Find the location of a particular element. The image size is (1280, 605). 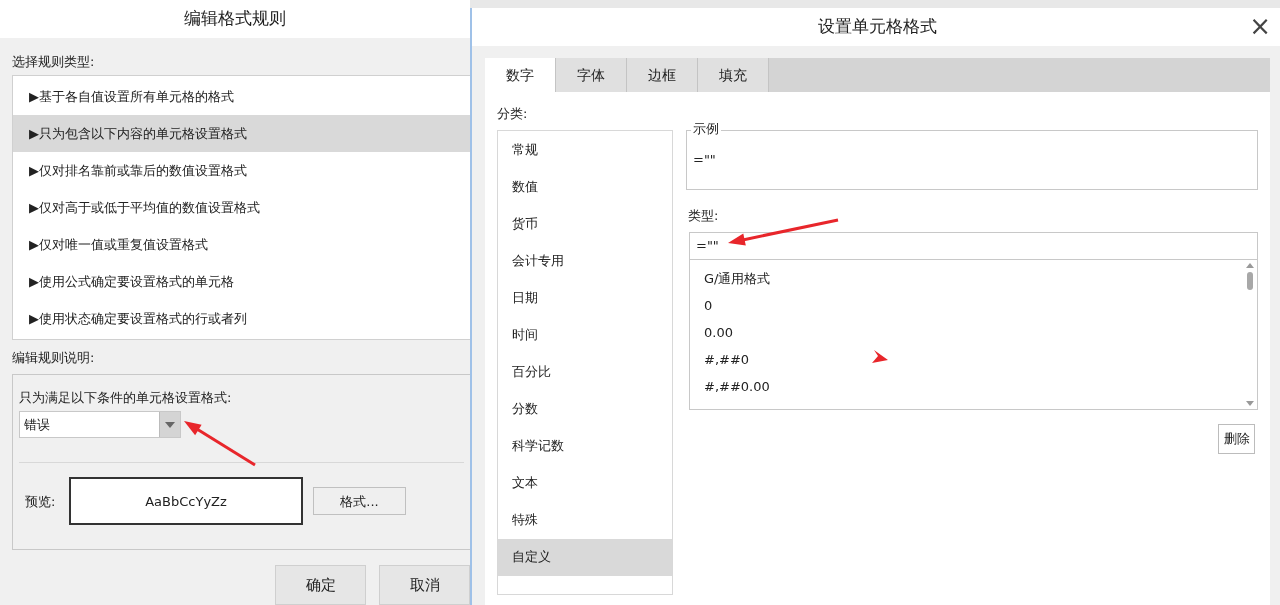

delete-button: 删除 is located at coordinates (1236, 438).